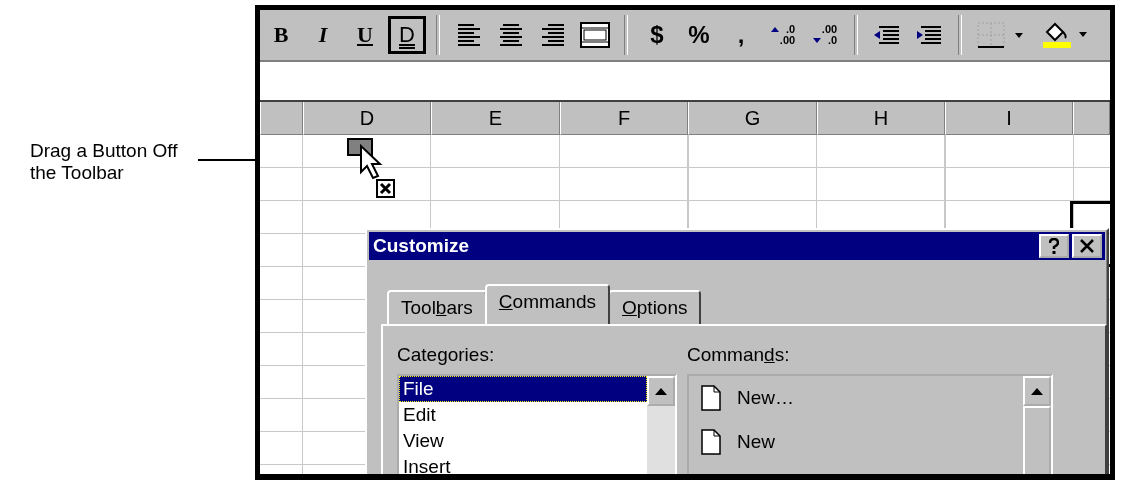 The width and height of the screenshot is (1129, 480). Describe the element at coordinates (437, 307) in the screenshot. I see `dialog-tab: Toolbars` at that location.